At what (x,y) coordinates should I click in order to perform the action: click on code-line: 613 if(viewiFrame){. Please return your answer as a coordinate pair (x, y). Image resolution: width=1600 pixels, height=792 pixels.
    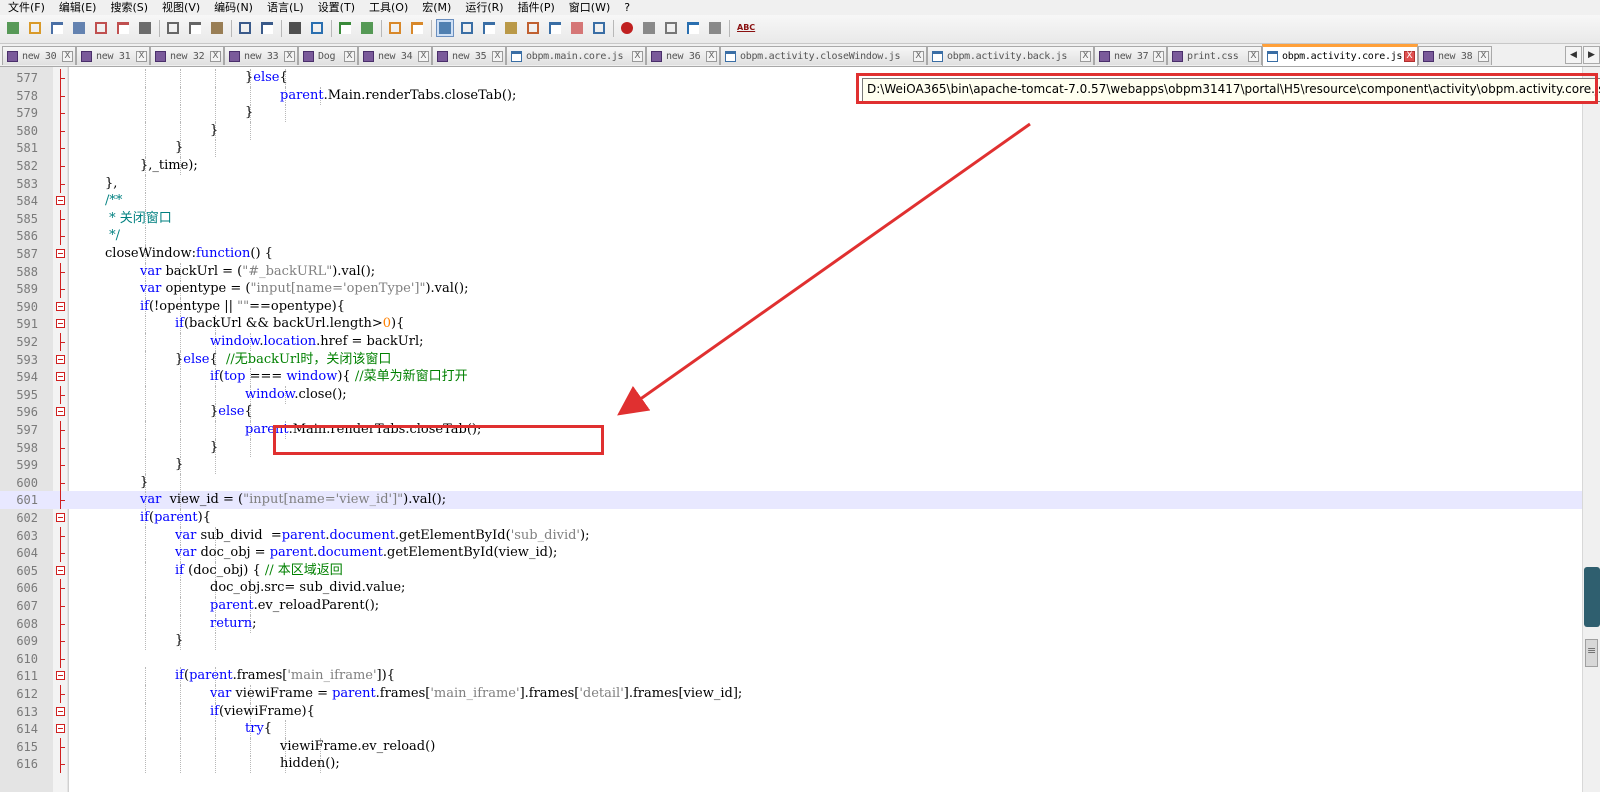
    Looking at the image, I should click on (791, 711).